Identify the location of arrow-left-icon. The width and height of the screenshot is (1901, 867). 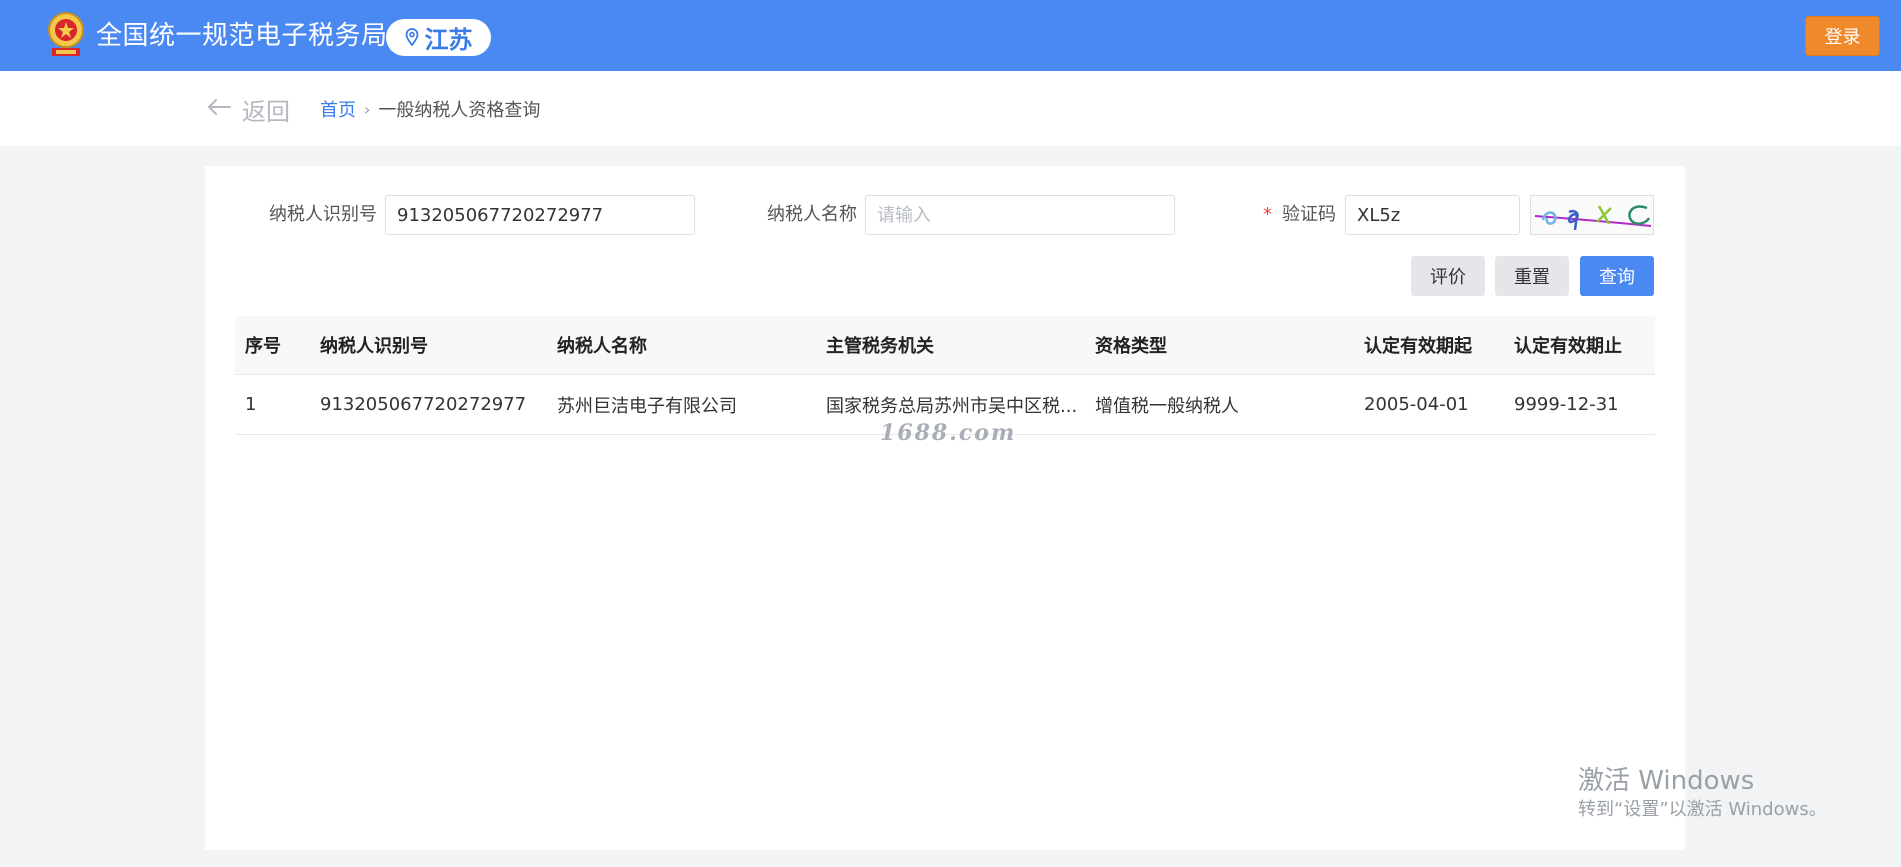
(219, 109).